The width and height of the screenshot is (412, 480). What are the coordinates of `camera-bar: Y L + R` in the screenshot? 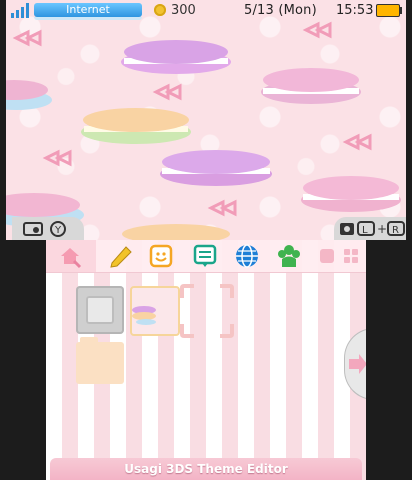 It's located at (209, 228).